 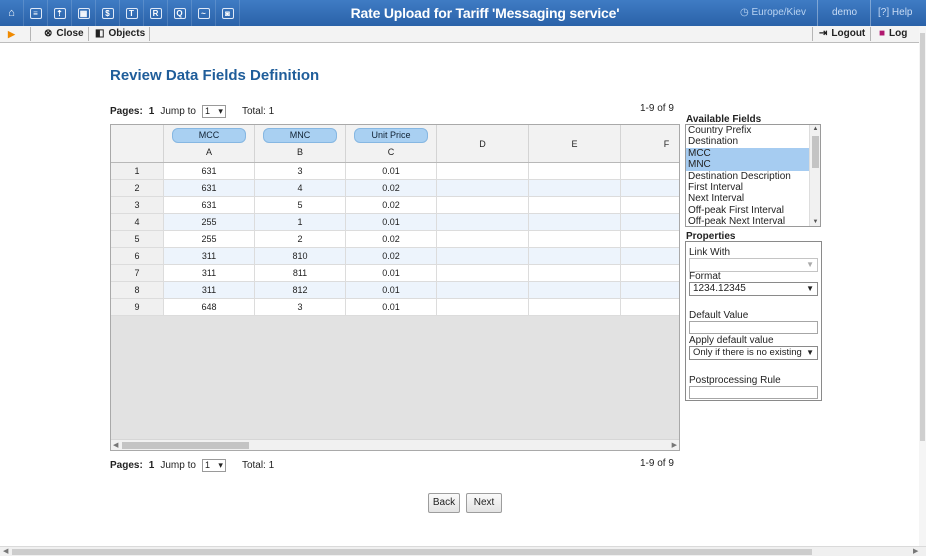 I want to click on list-item: Country Prefix, so click(x=748, y=130).